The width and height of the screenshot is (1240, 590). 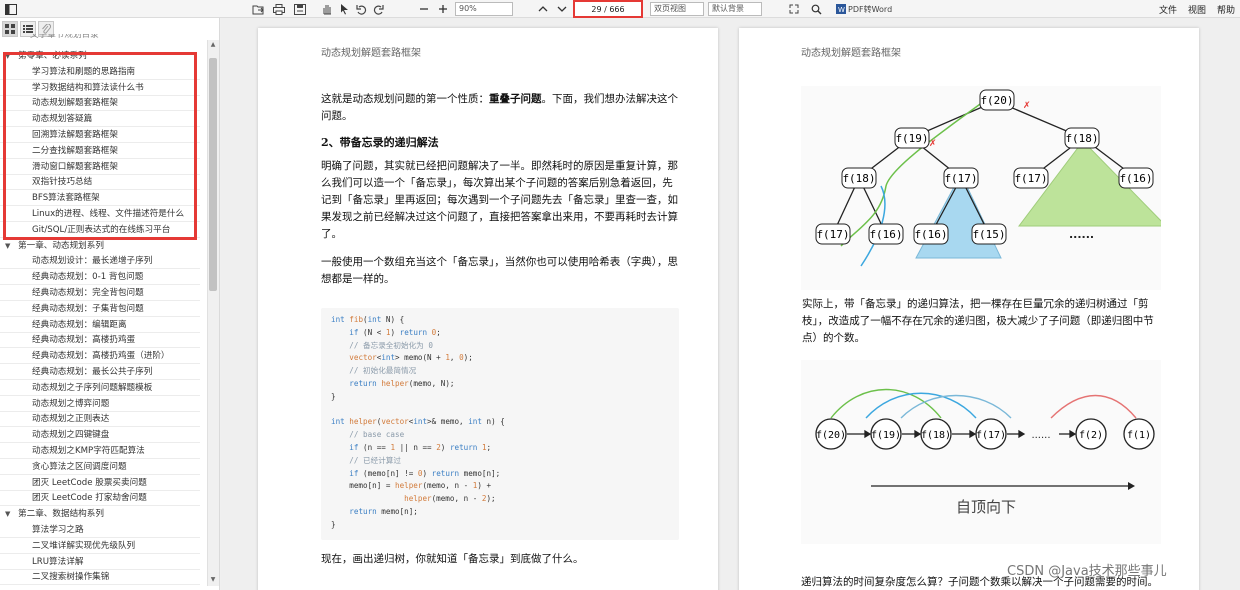 I want to click on outline-item: 二分查找解题套路框架, so click(x=100, y=151).